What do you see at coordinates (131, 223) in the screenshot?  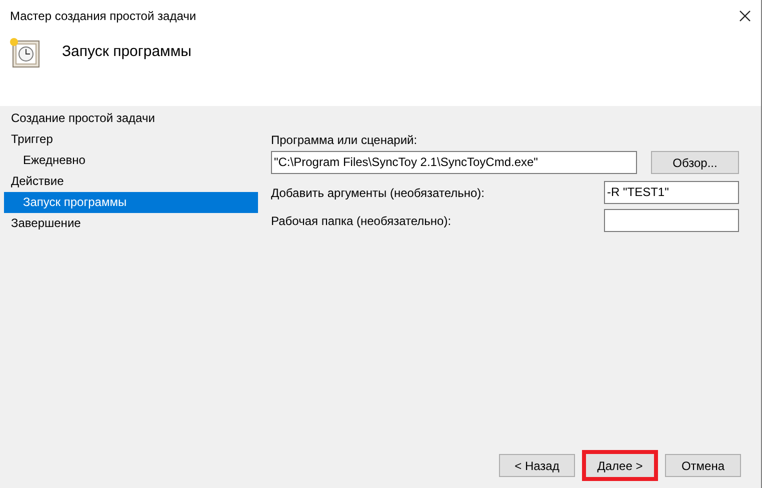 I see `wizard-step: Завершение` at bounding box center [131, 223].